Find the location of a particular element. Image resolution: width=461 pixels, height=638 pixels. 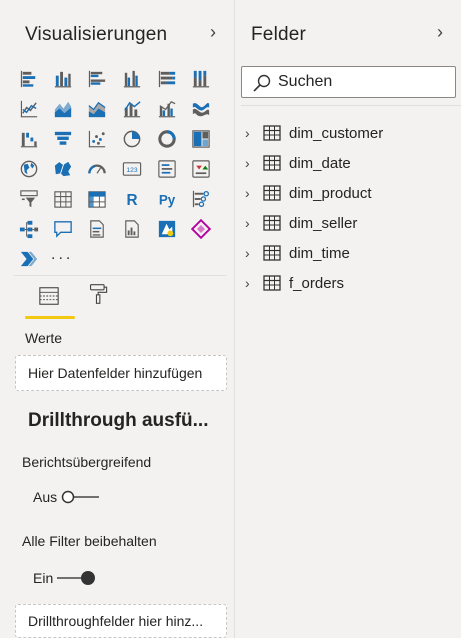

map-icon is located at coordinates (29, 169).